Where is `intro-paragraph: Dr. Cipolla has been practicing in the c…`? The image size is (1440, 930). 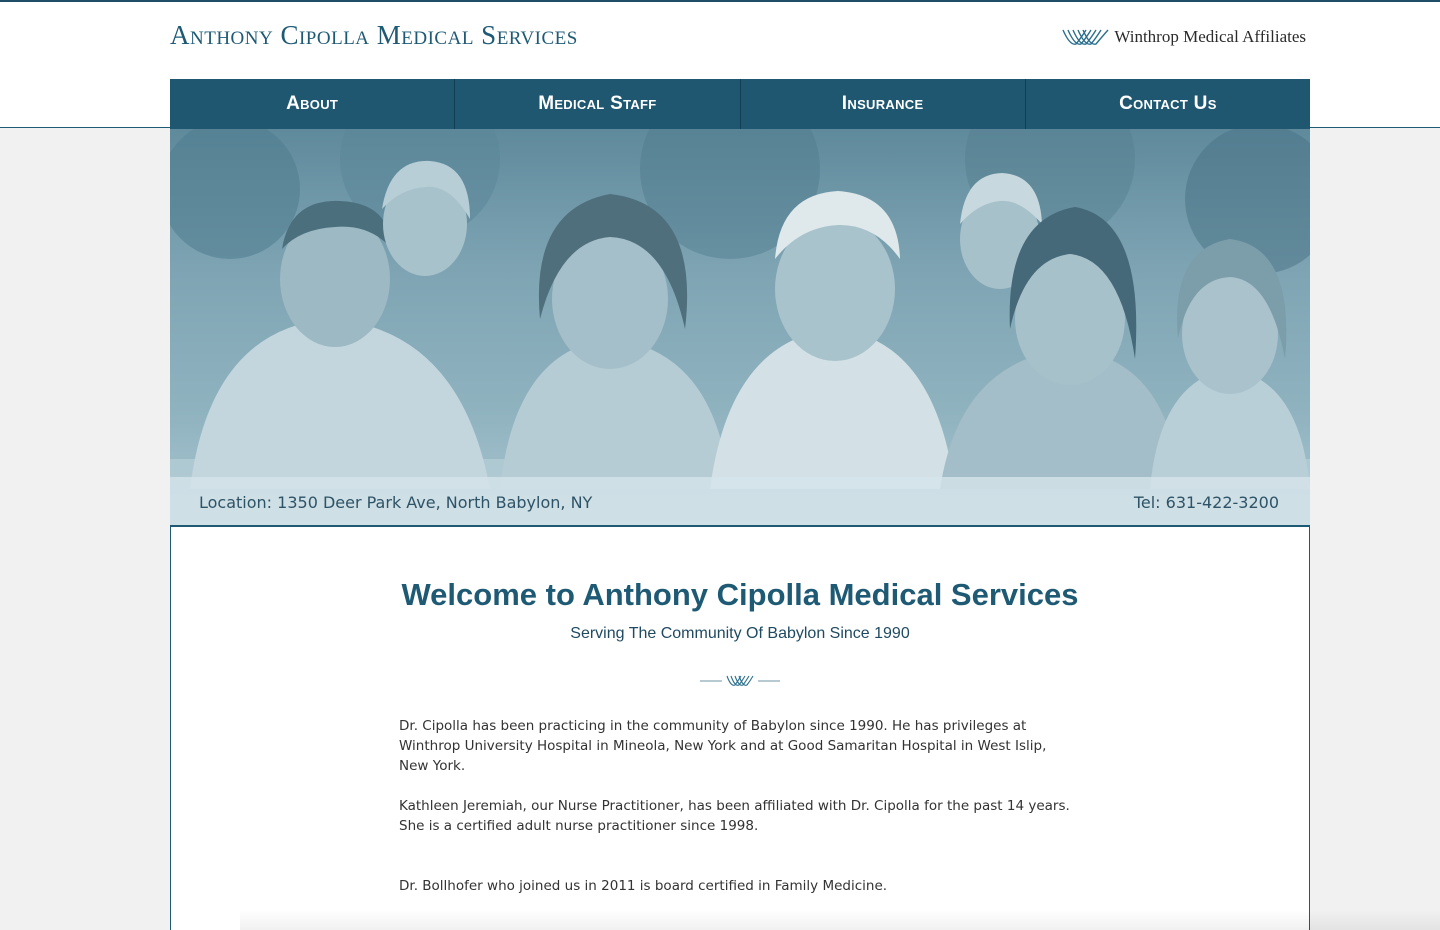 intro-paragraph: Dr. Cipolla has been practicing in the c… is located at coordinates (723, 746).